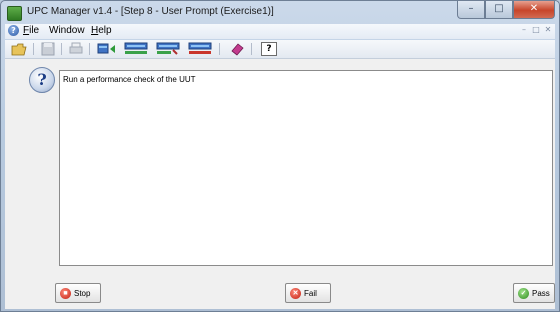  I want to click on help-context-icon: ?, so click(269, 49).